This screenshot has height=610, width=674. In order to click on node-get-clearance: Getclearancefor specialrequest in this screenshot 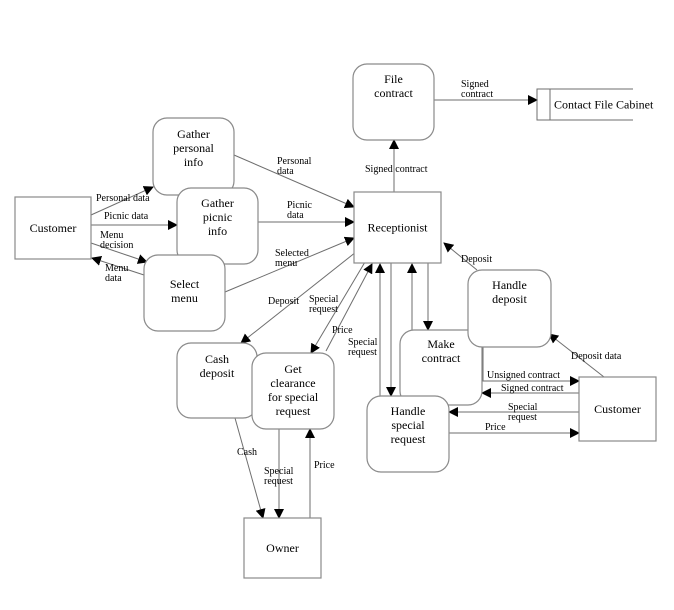, I will do `click(293, 391)`.